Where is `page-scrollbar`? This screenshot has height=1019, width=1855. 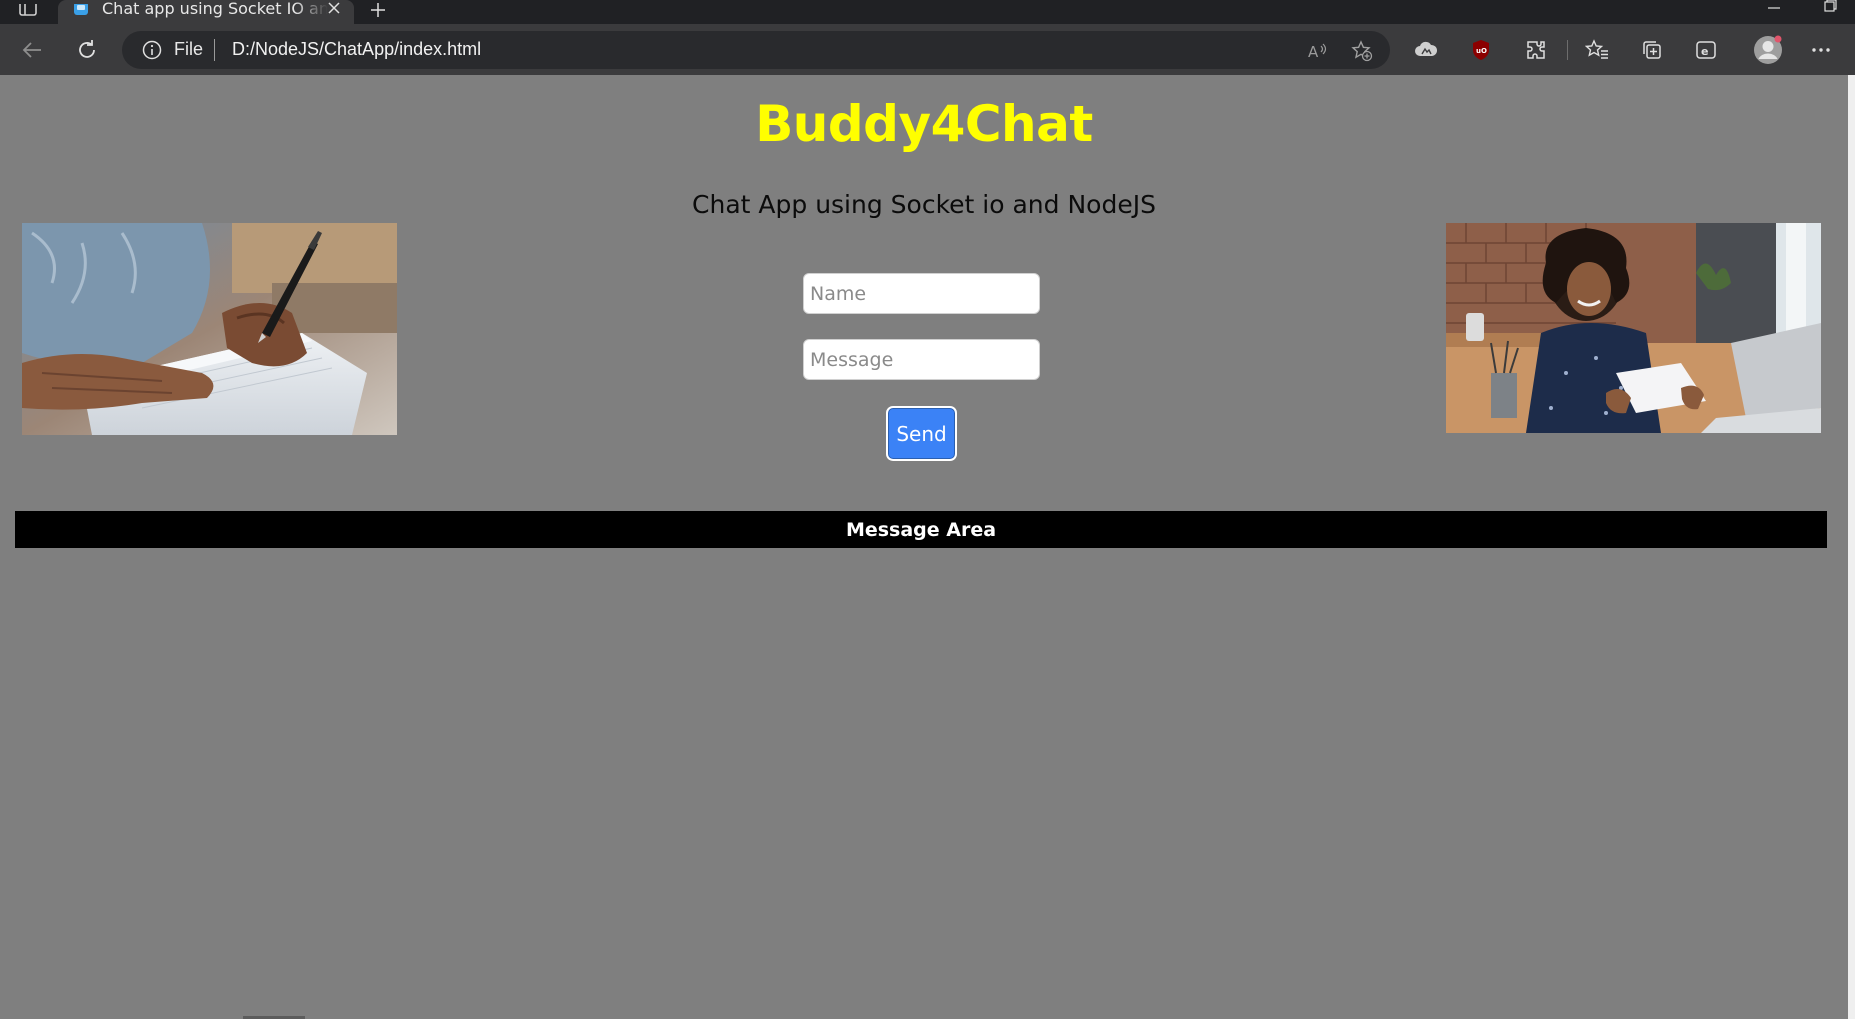
page-scrollbar is located at coordinates (1851, 547).